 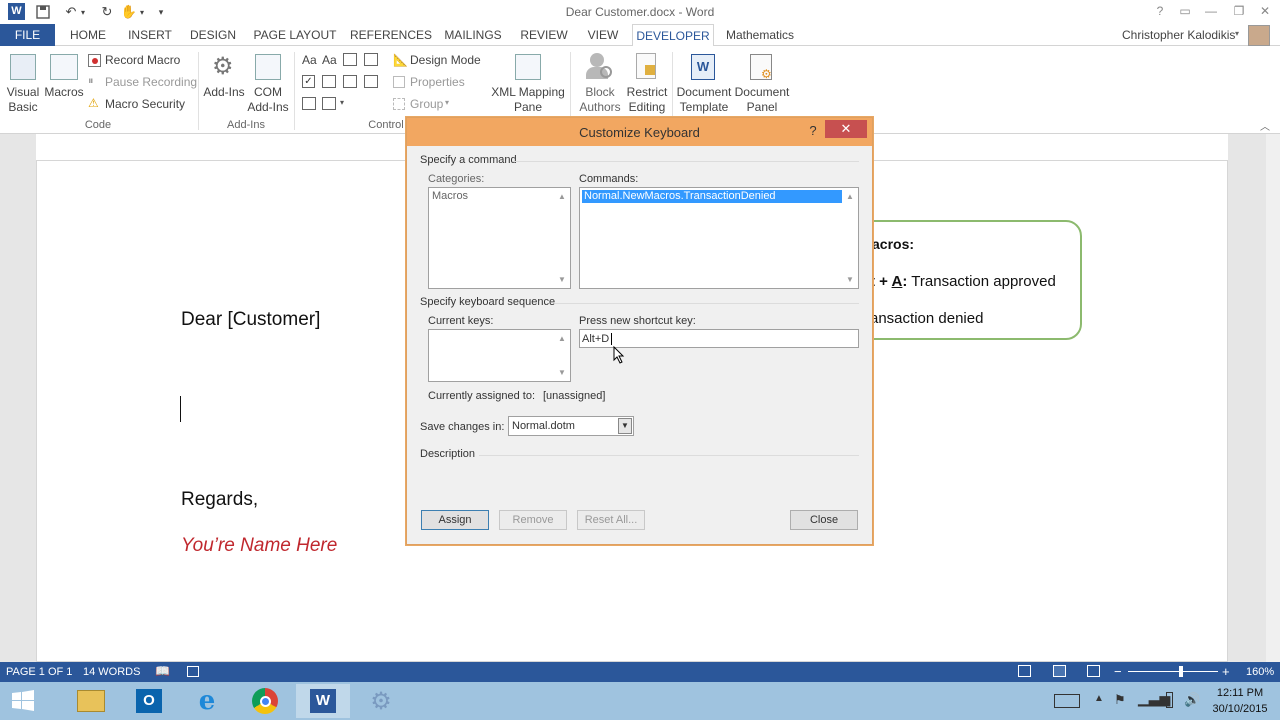 What do you see at coordinates (1181, 671) in the screenshot?
I see `zoom-slider-thumb` at bounding box center [1181, 671].